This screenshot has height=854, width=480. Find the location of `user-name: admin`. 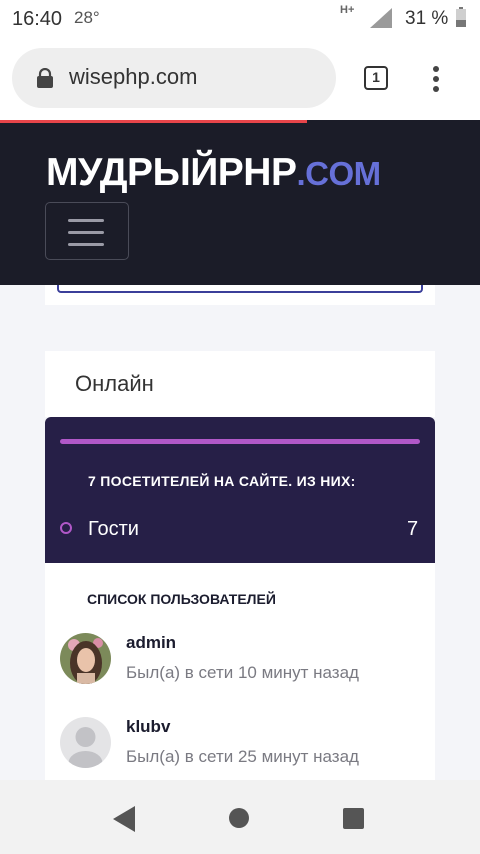

user-name: admin is located at coordinates (151, 643).